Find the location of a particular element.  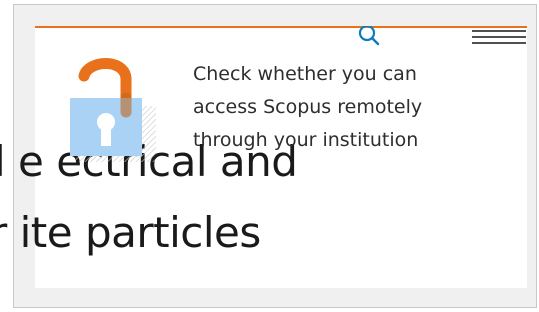

search-icon is located at coordinates (369, 36).